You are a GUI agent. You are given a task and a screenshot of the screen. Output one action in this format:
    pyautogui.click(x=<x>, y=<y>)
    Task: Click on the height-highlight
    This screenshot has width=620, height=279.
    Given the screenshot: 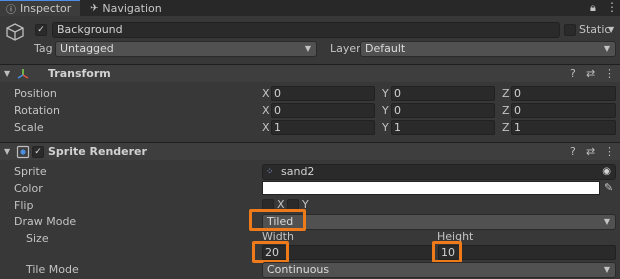 What is the action you would take?
    pyautogui.click(x=447, y=252)
    